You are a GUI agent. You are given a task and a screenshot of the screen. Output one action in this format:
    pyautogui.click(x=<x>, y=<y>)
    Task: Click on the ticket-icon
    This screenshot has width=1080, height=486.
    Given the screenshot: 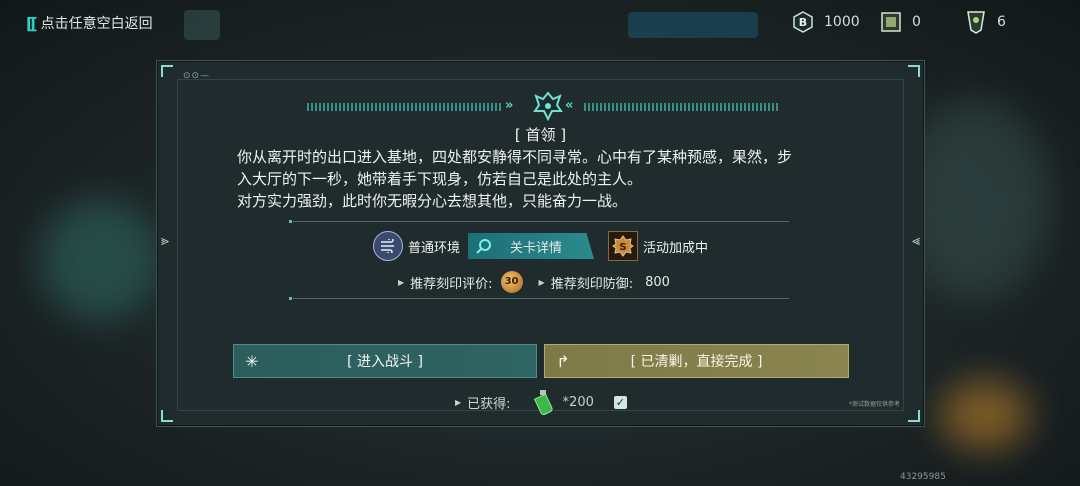 What is the action you would take?
    pyautogui.click(x=976, y=22)
    